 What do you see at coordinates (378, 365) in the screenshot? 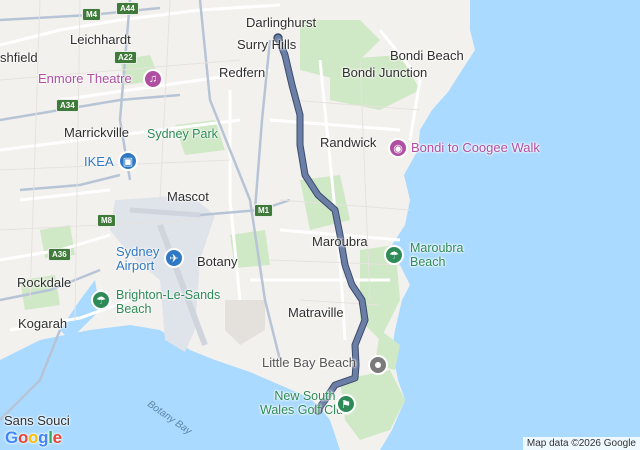
I see `place-dot-icon` at bounding box center [378, 365].